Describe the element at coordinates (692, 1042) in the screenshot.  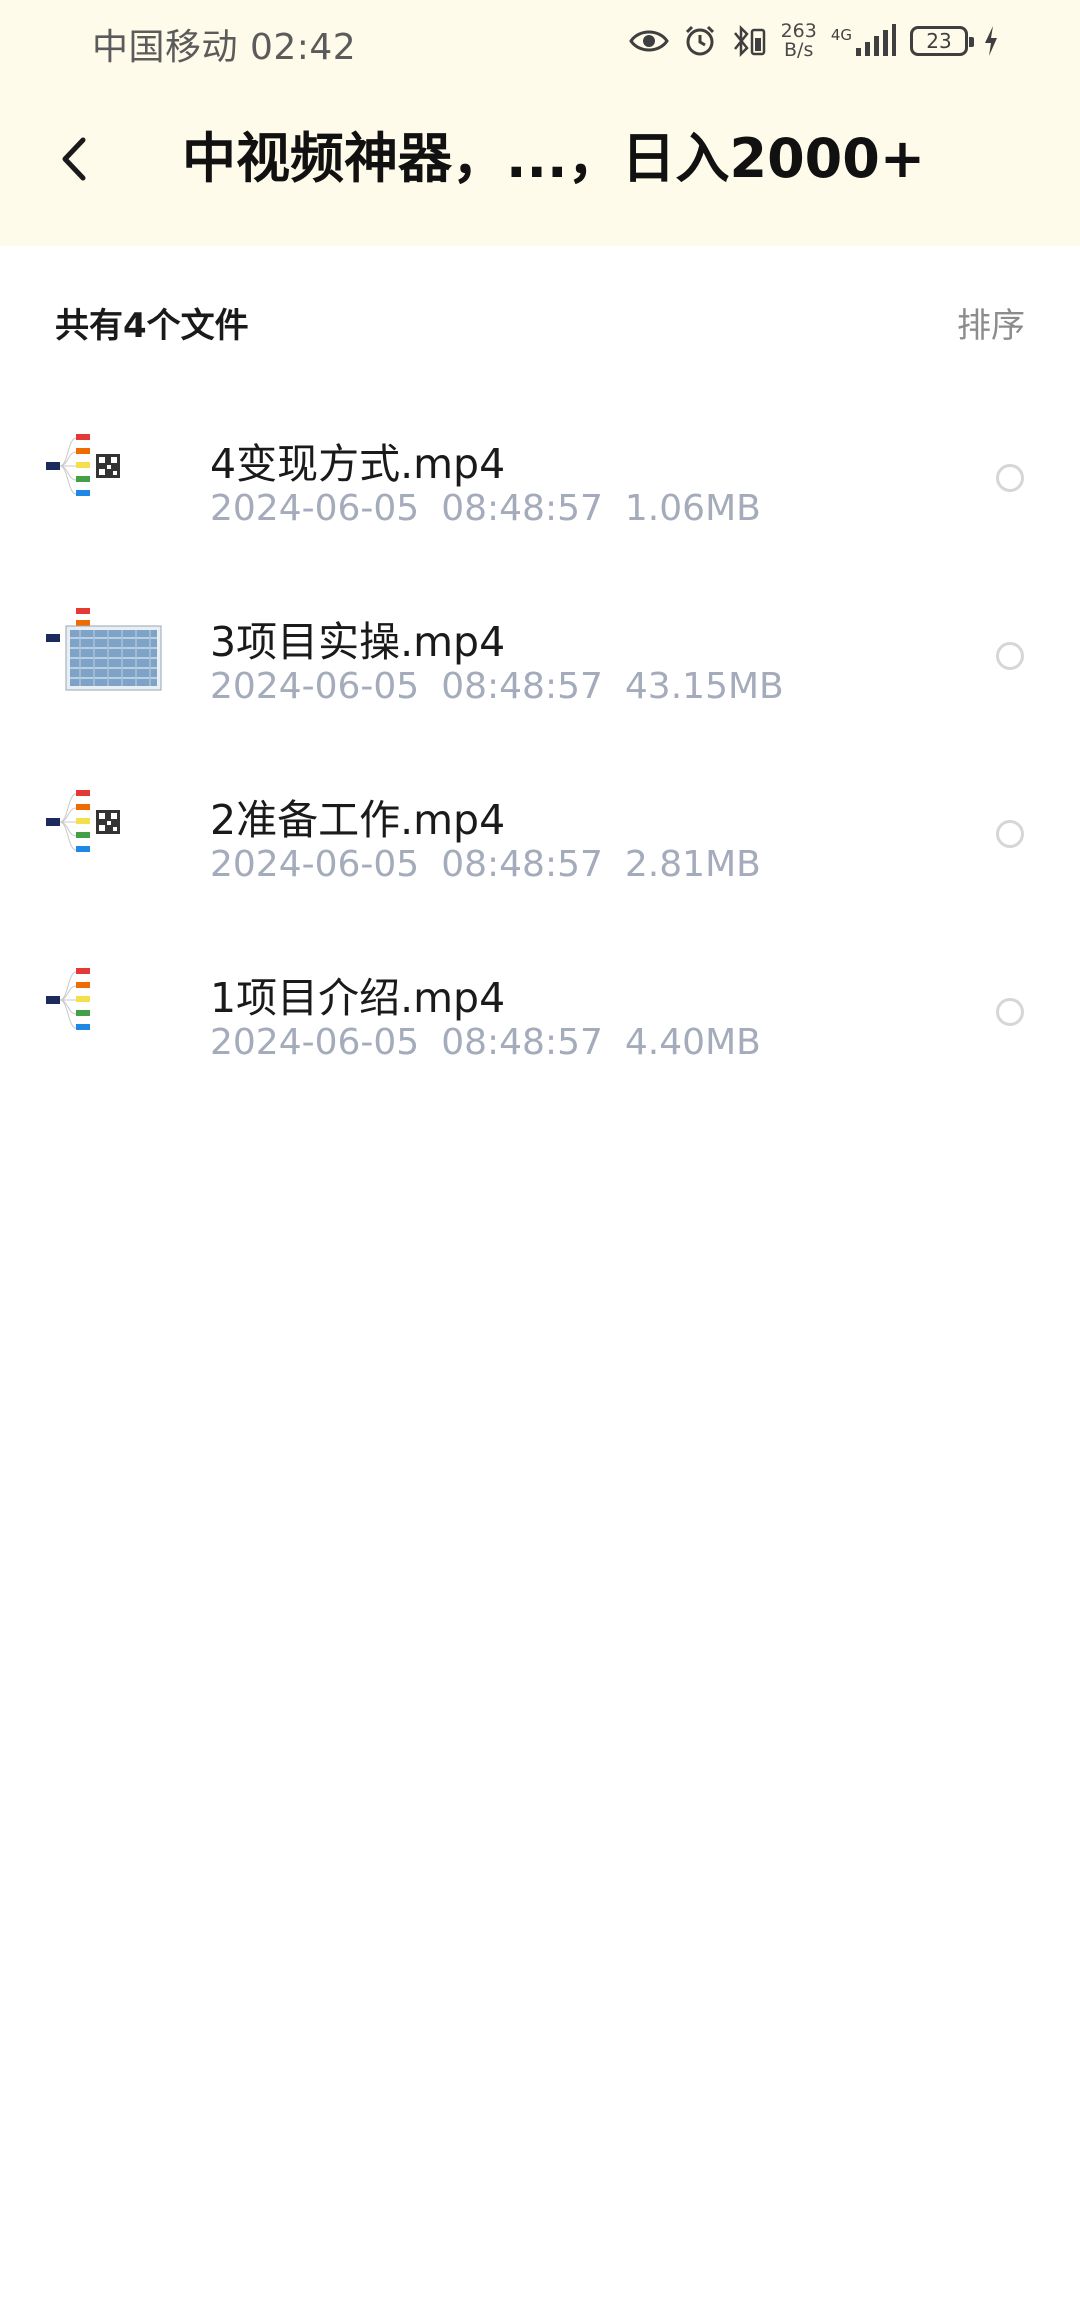
I see `file-size: 4.40MB` at that location.